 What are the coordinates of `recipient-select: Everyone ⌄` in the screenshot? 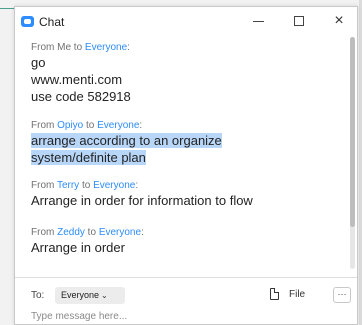 It's located at (90, 295).